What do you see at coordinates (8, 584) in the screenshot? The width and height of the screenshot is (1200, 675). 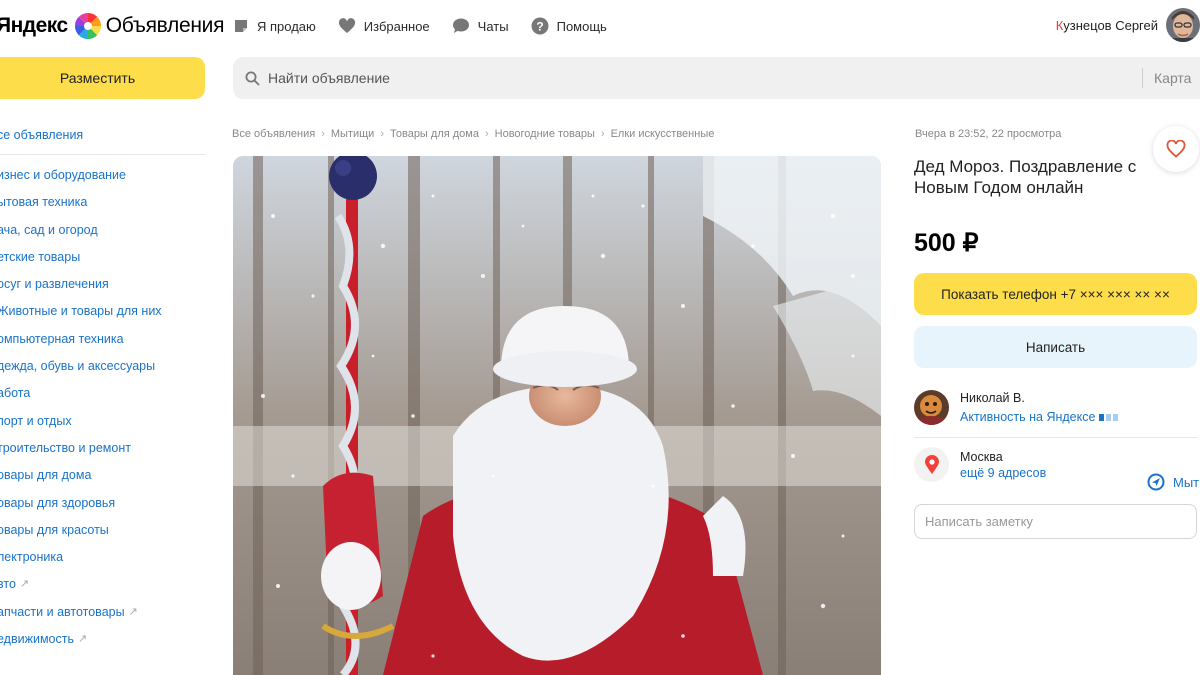 I see `category-label: вто` at bounding box center [8, 584].